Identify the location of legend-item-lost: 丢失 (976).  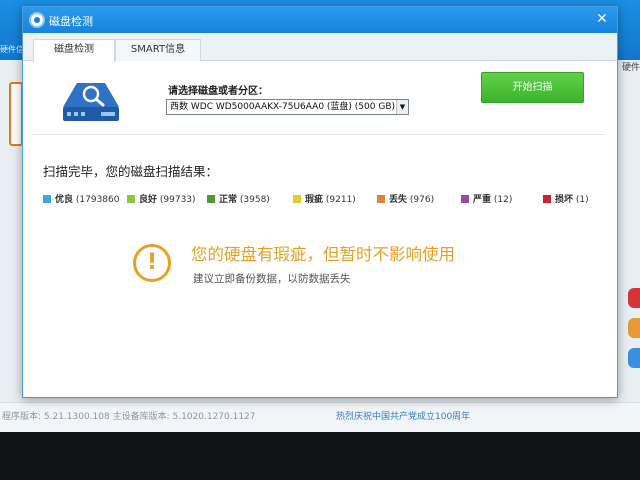
(405, 200).